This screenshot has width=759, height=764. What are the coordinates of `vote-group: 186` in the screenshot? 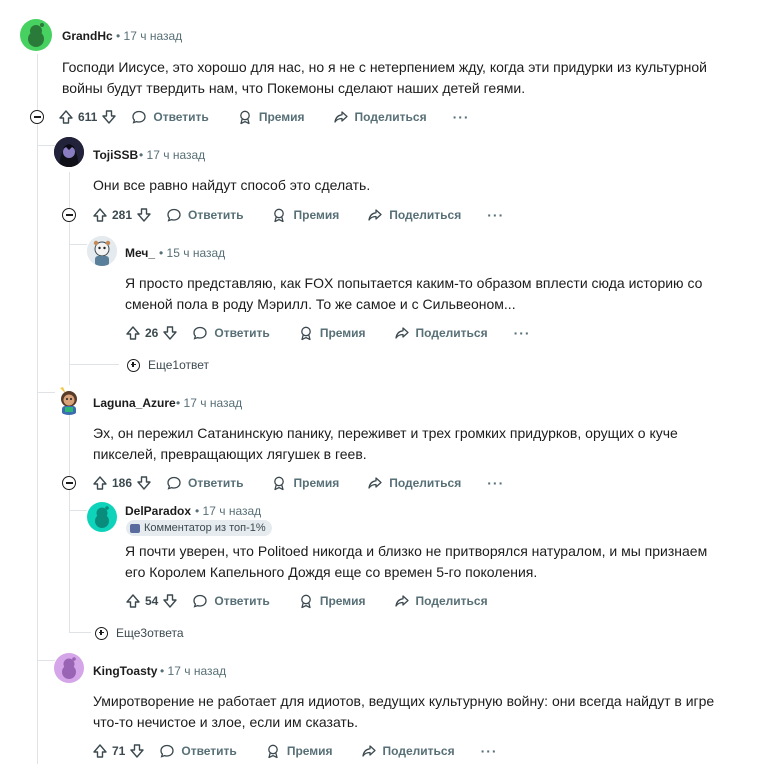 It's located at (122, 483).